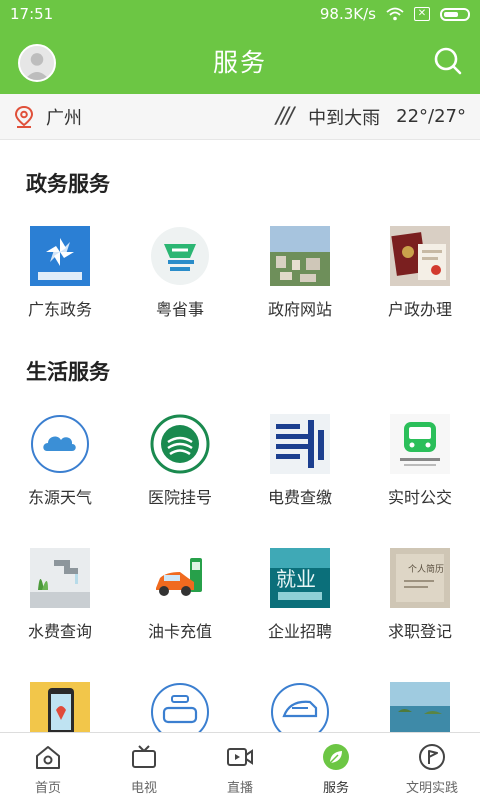  What do you see at coordinates (431, 788) in the screenshot?
I see `tab-label: 文明实践` at bounding box center [431, 788].